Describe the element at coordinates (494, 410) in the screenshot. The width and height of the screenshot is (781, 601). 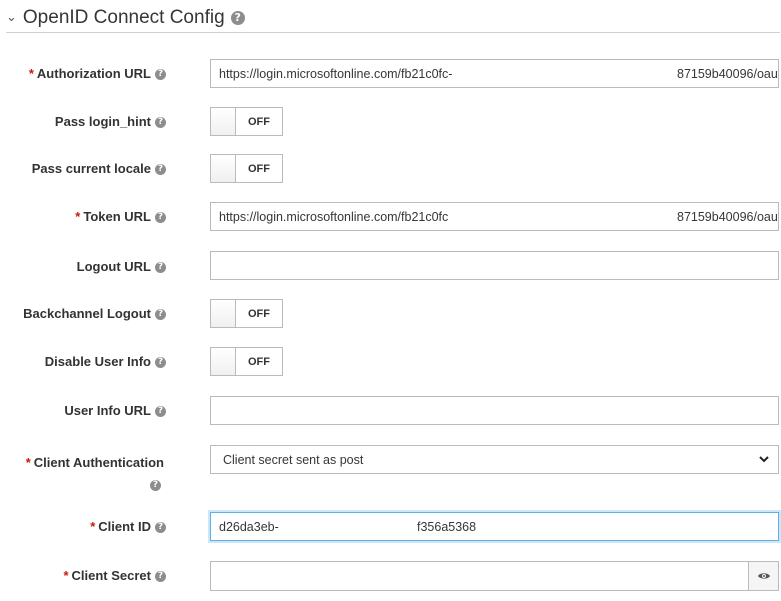
I see `user-info-url-input` at that location.